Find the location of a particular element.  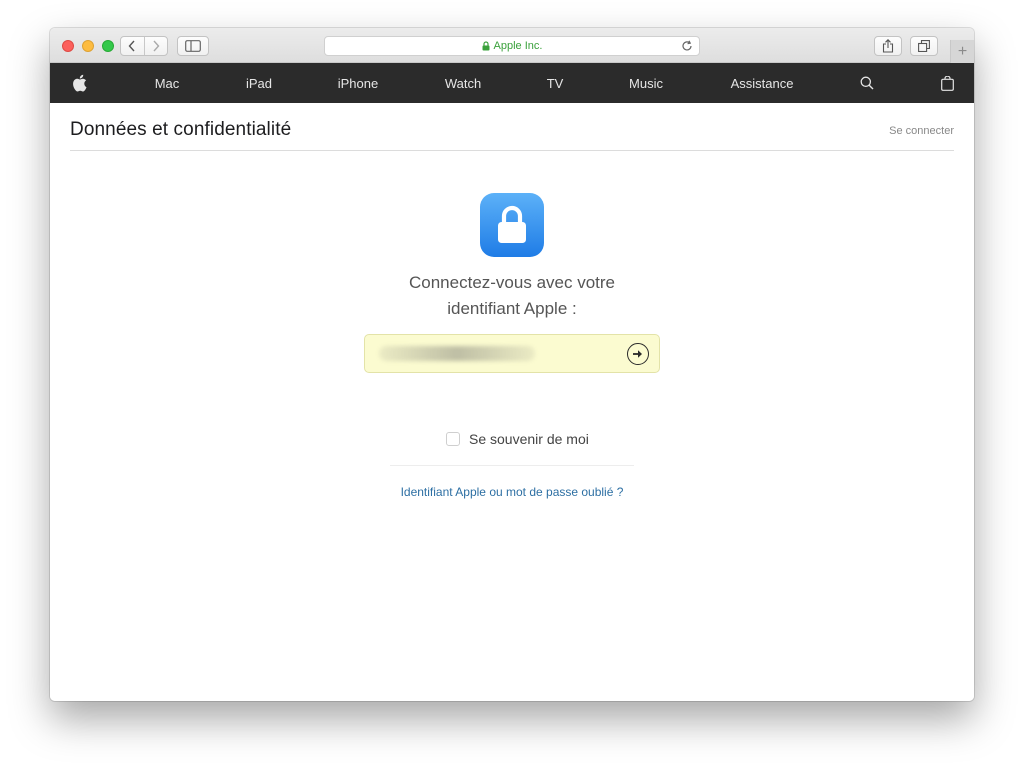

nav-item-music: Music is located at coordinates (646, 83).